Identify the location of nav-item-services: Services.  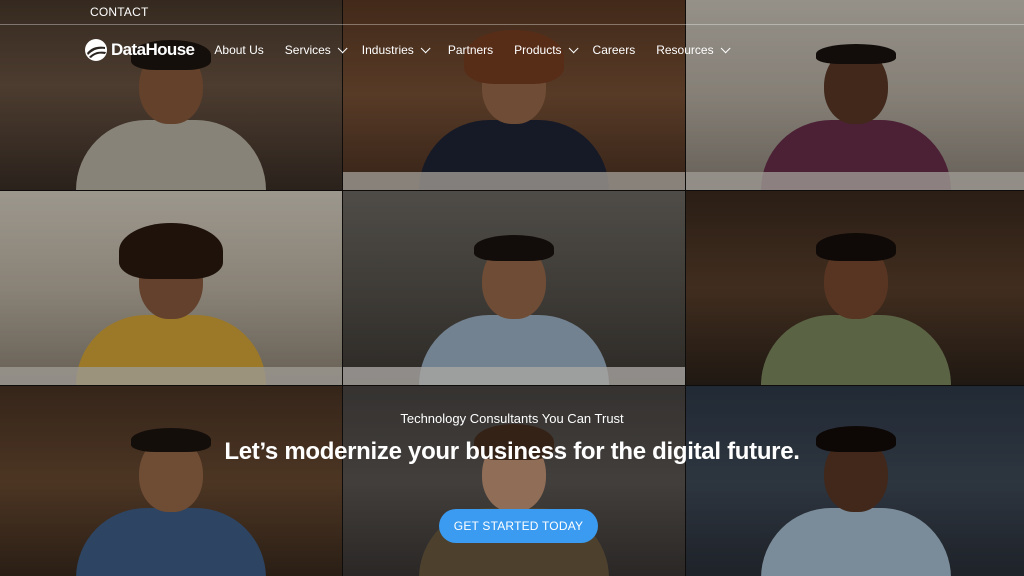
(316, 49).